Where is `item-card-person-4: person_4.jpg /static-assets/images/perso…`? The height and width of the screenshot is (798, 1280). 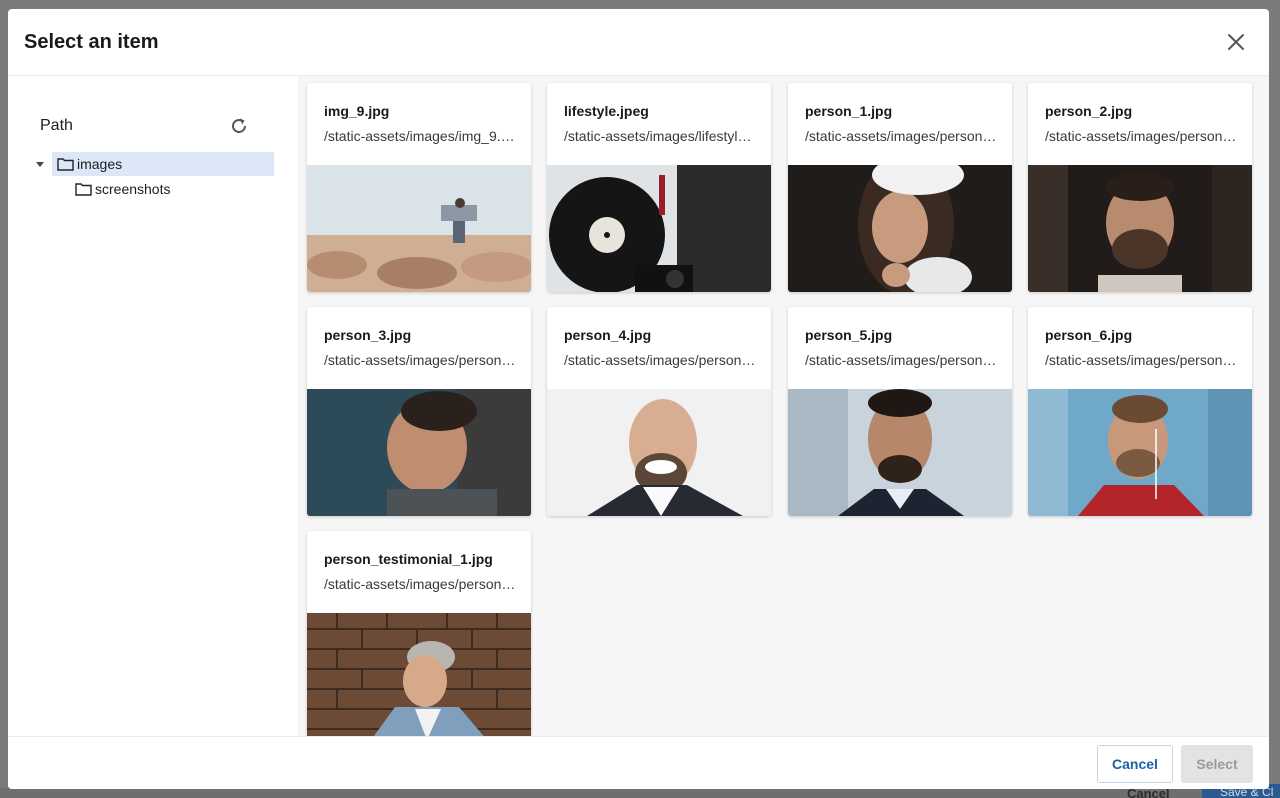
item-card-person-4: person_4.jpg /static-assets/images/perso… is located at coordinates (659, 411).